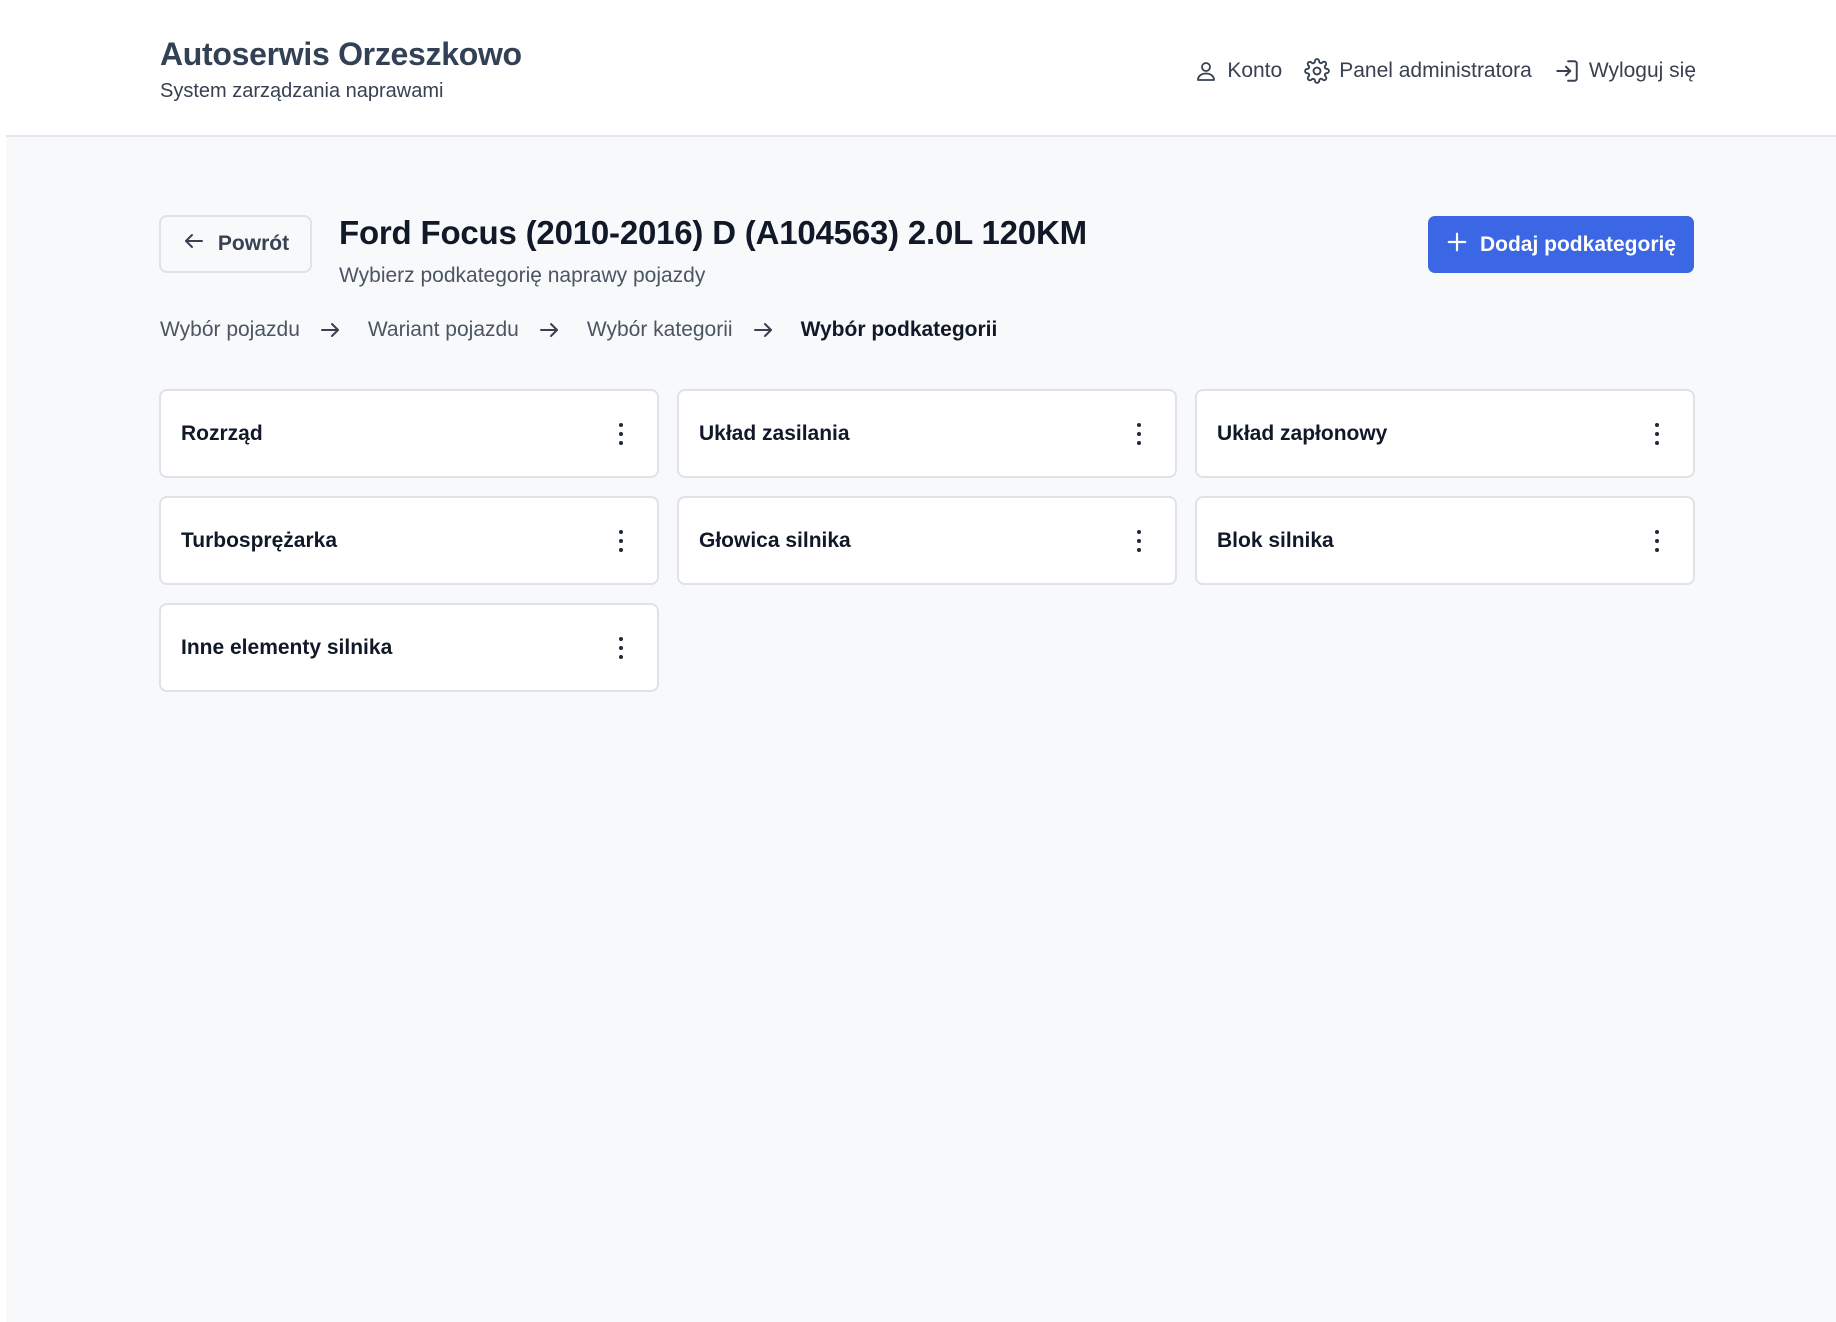 The width and height of the screenshot is (1836, 1322). Describe the element at coordinates (1642, 70) in the screenshot. I see `nav-logout-label: Wyloguj się` at that location.